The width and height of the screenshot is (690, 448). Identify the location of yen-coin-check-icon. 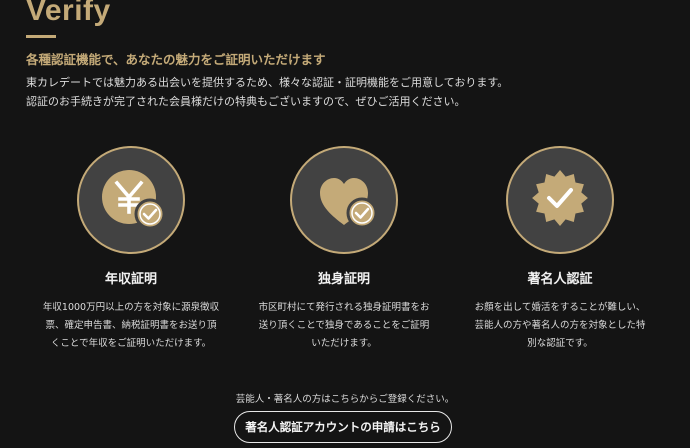
(134, 200).